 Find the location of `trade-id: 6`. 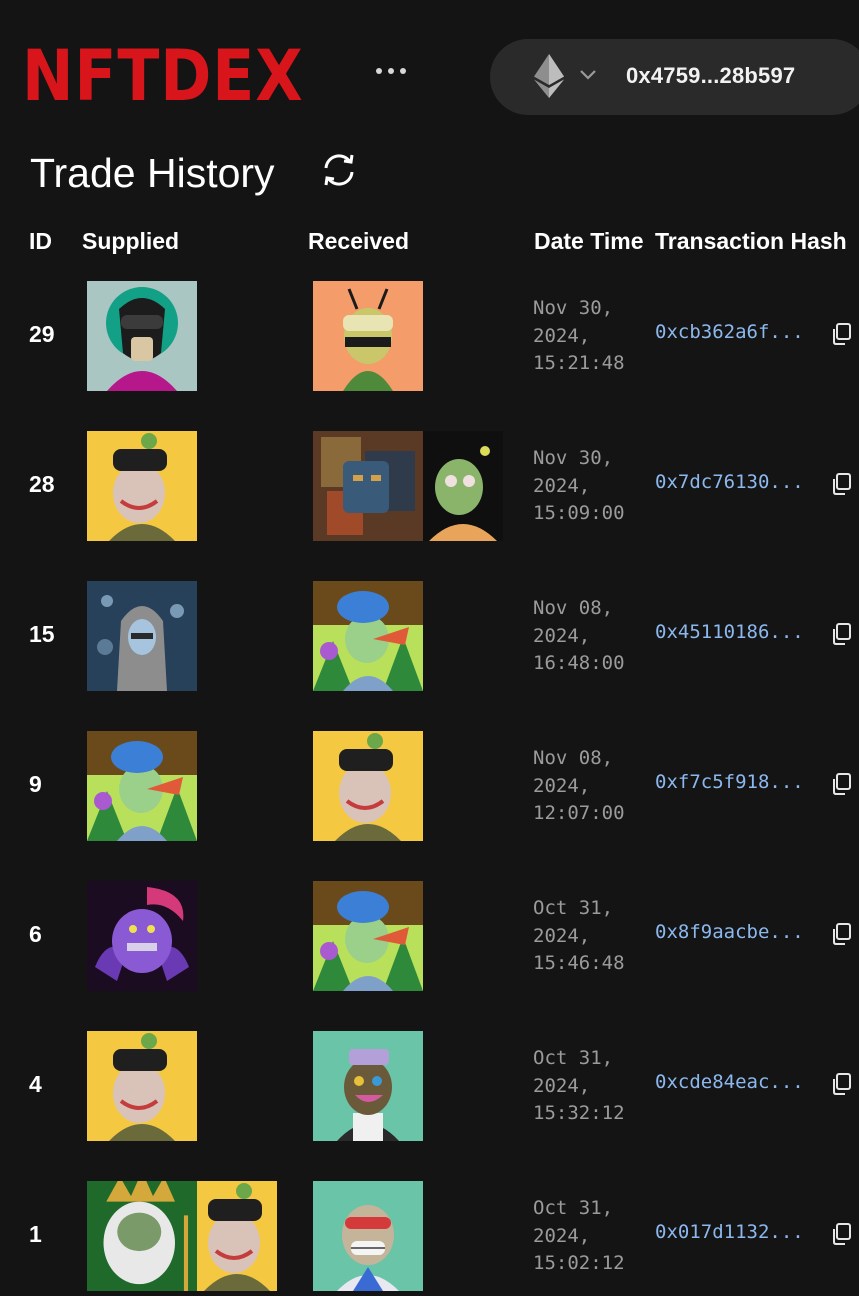

trade-id: 6 is located at coordinates (35, 934).